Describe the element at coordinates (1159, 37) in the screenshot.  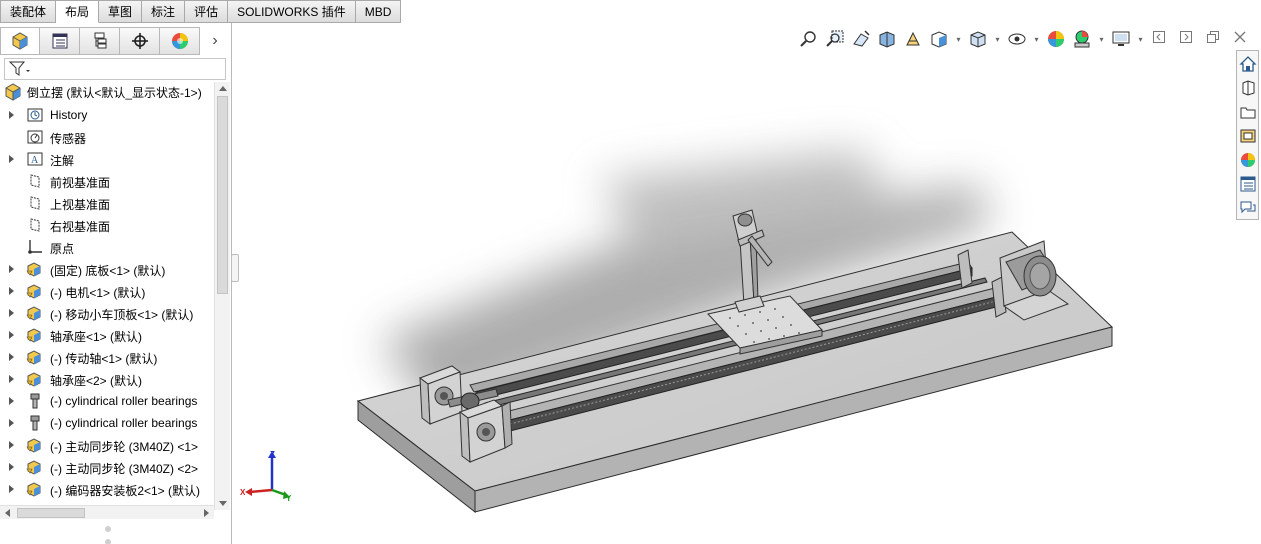
I see `restore-left-icon` at that location.